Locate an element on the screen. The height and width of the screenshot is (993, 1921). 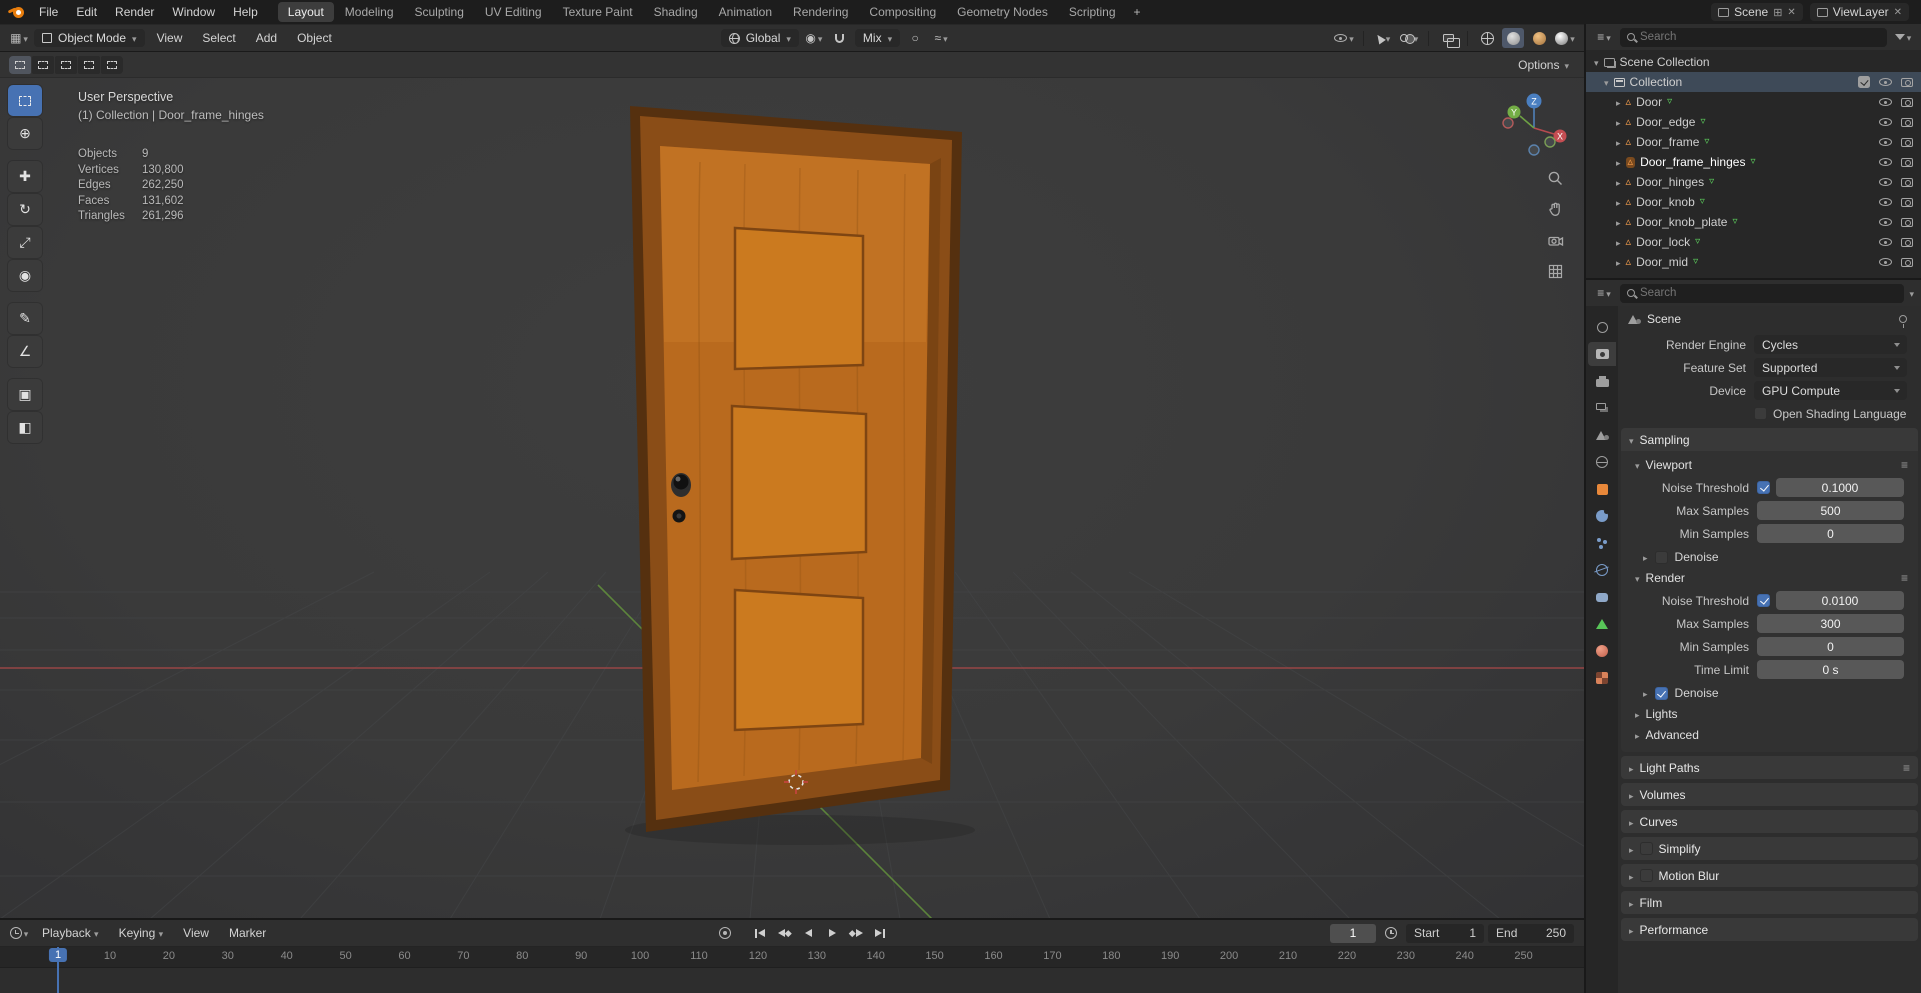
zoom-icon is located at coordinates (1555, 178).